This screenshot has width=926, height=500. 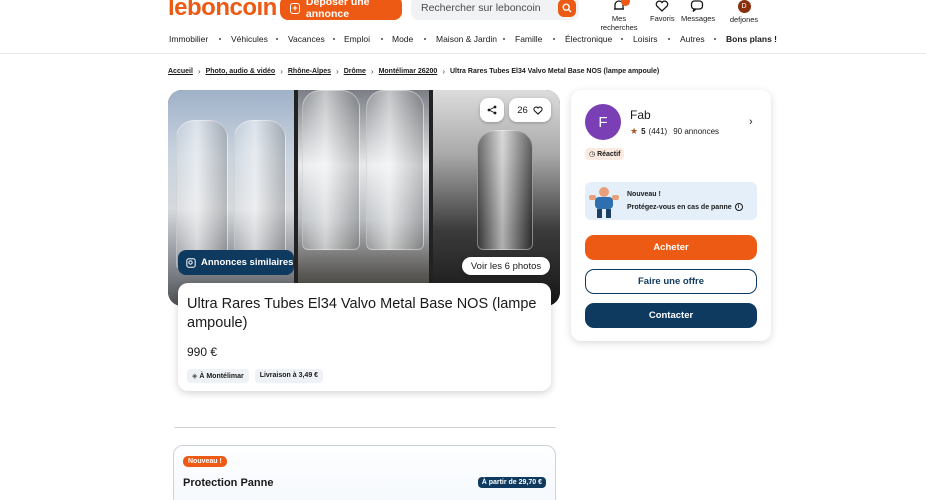 I want to click on favorite-count: 26, so click(x=522, y=110).